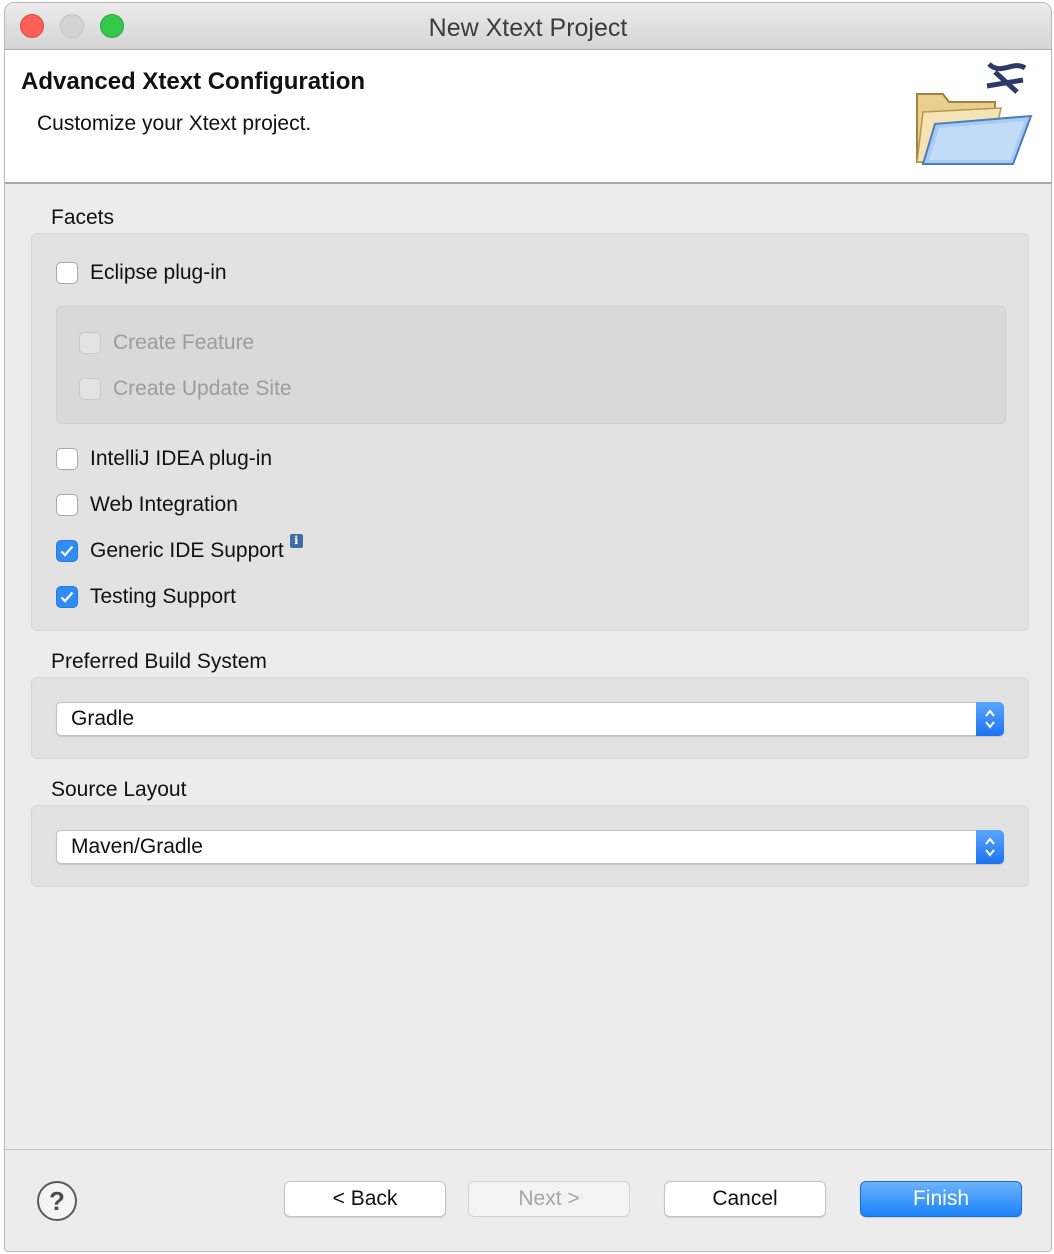 This screenshot has width=1054, height=1254. I want to click on create-feature-checkbox: Create Feature, so click(166, 343).